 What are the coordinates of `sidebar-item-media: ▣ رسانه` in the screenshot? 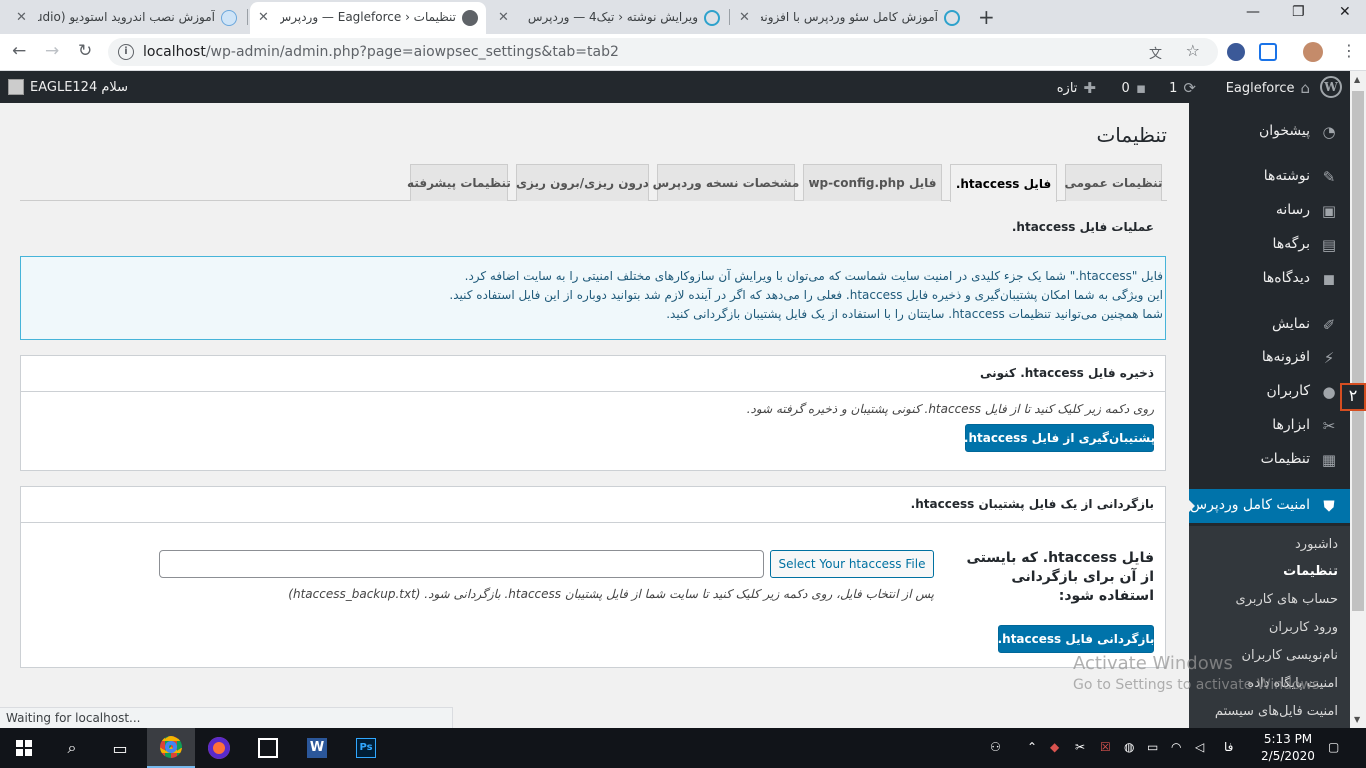 It's located at (1269, 211).